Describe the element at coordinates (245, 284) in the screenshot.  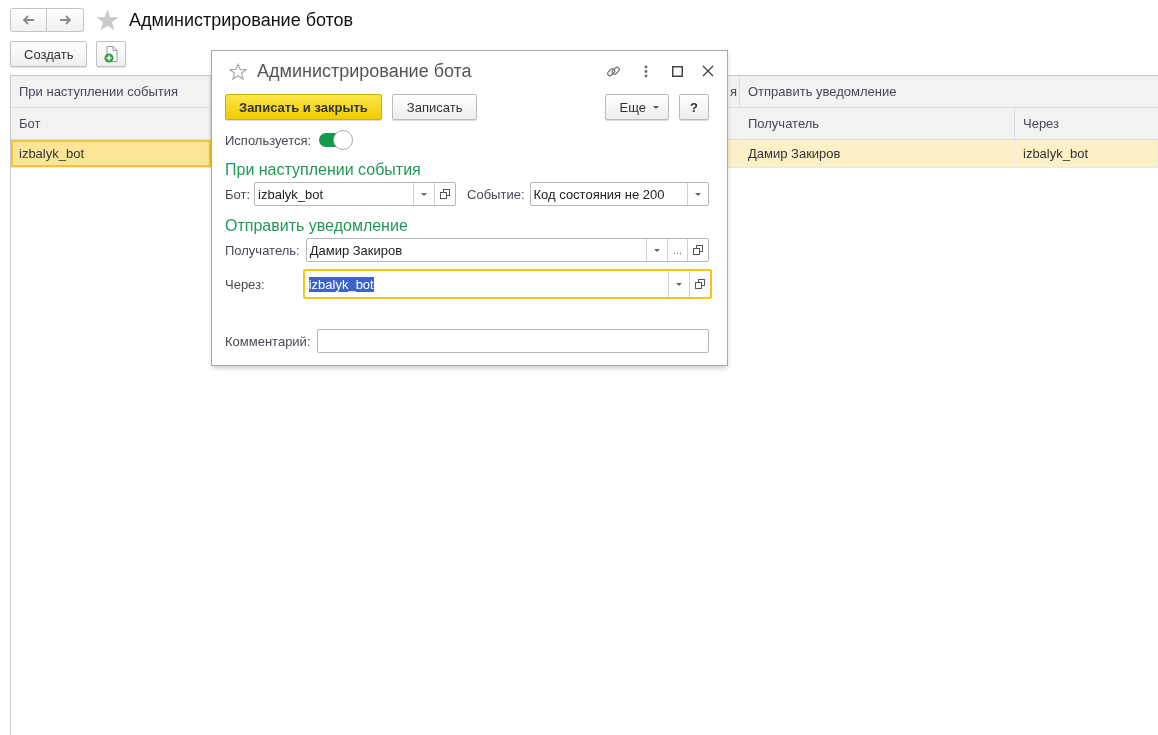
I see `field-label: Через:` at that location.